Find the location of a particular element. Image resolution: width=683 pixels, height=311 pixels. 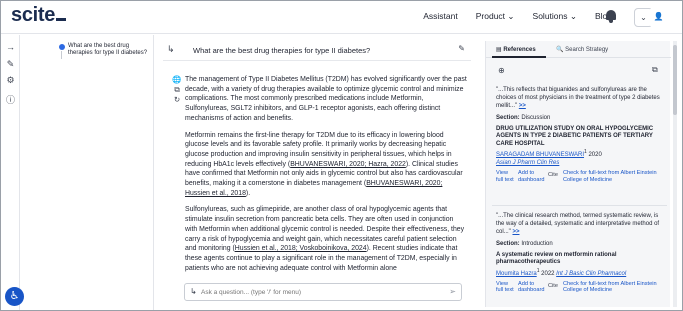

references-scroll-thumb is located at coordinates (675, 80).